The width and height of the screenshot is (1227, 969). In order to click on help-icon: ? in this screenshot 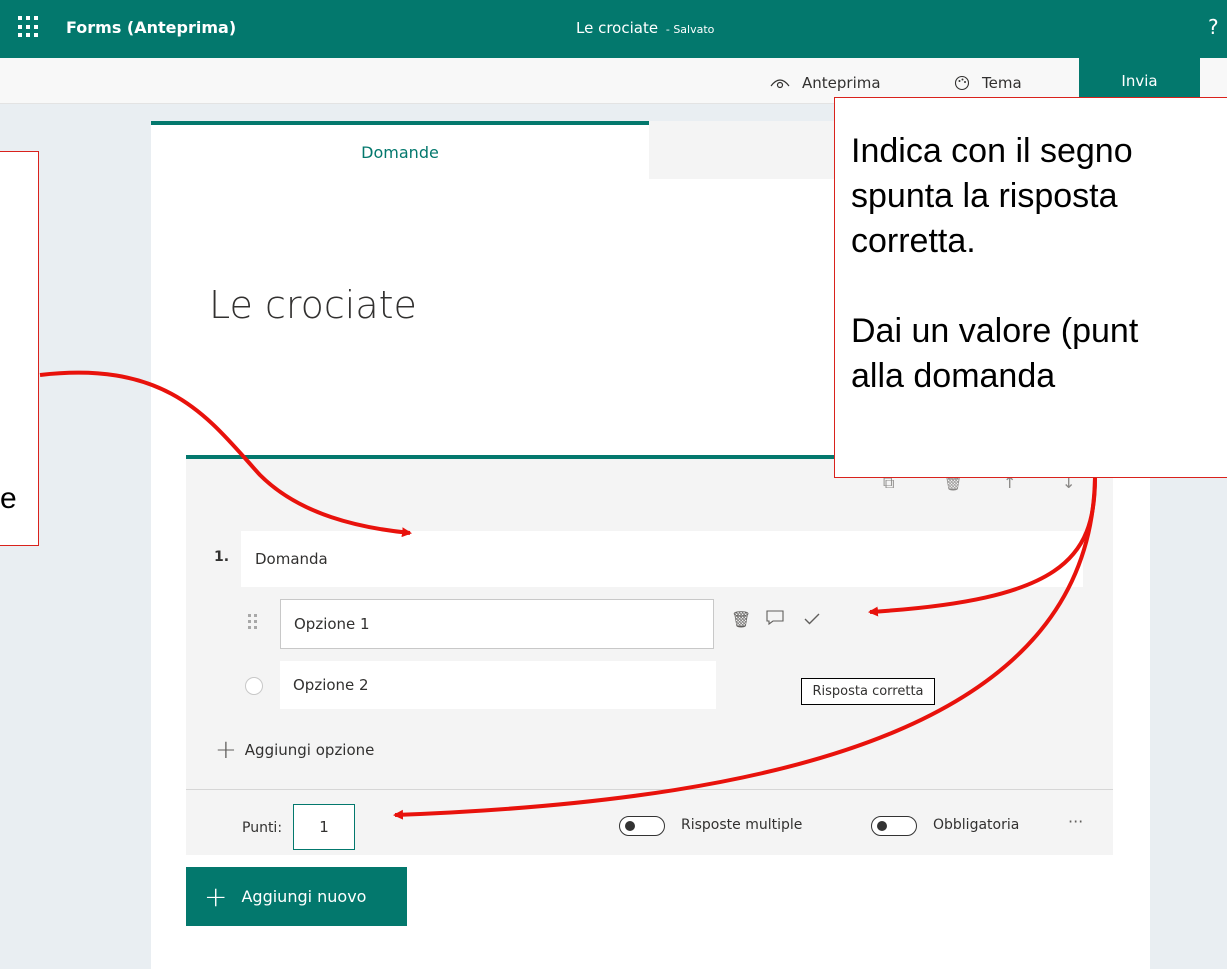, I will do `click(1213, 27)`.